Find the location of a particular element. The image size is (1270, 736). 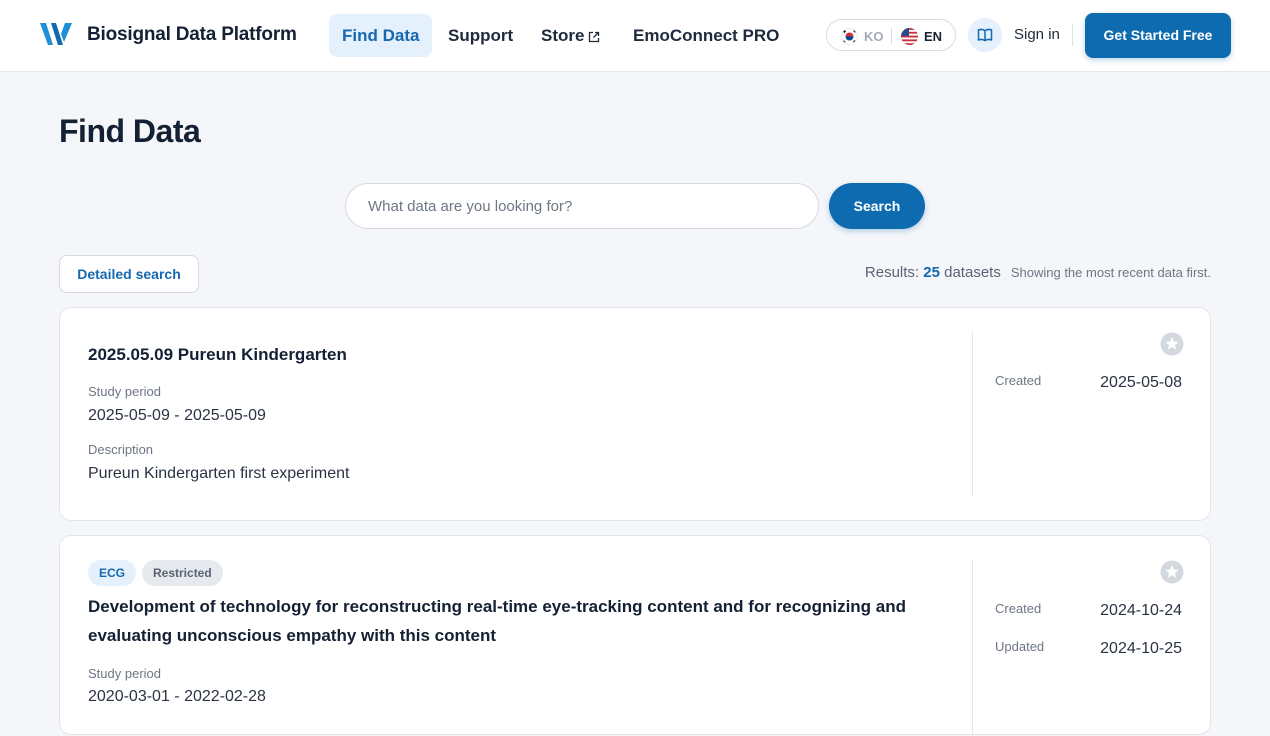

results-label: Results: is located at coordinates (892, 272).